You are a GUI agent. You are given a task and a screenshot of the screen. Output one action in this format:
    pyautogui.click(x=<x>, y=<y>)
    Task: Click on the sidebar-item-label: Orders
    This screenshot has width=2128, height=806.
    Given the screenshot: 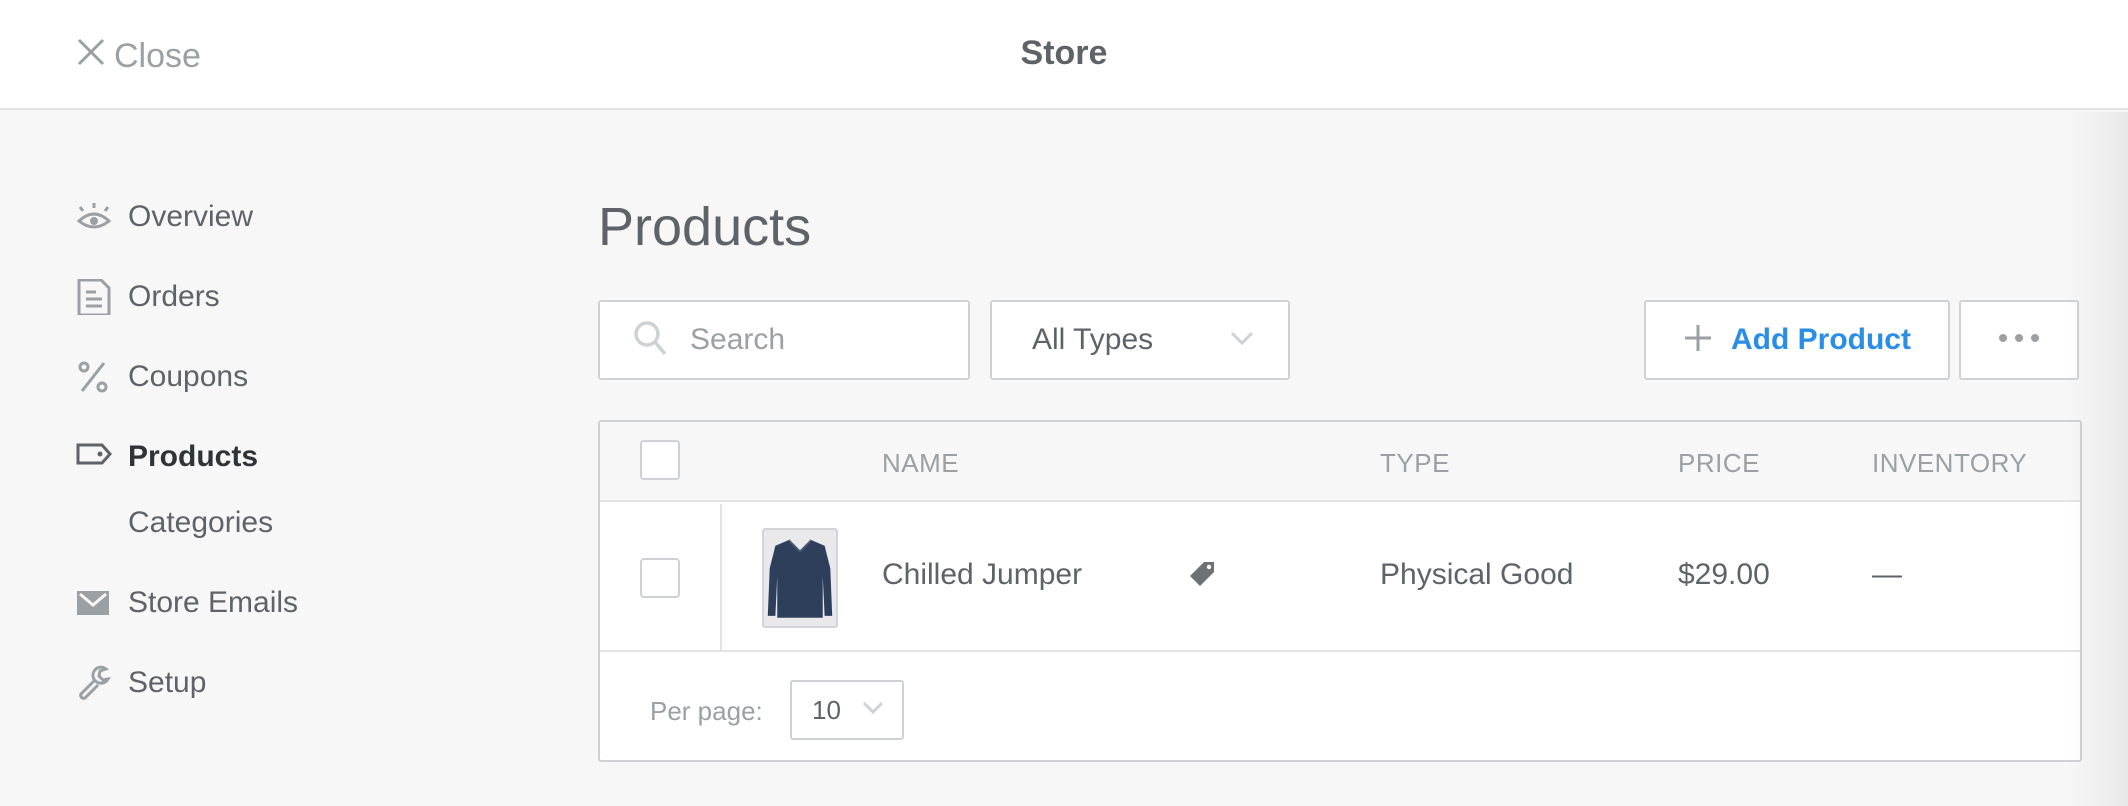 What is the action you would take?
    pyautogui.click(x=174, y=296)
    